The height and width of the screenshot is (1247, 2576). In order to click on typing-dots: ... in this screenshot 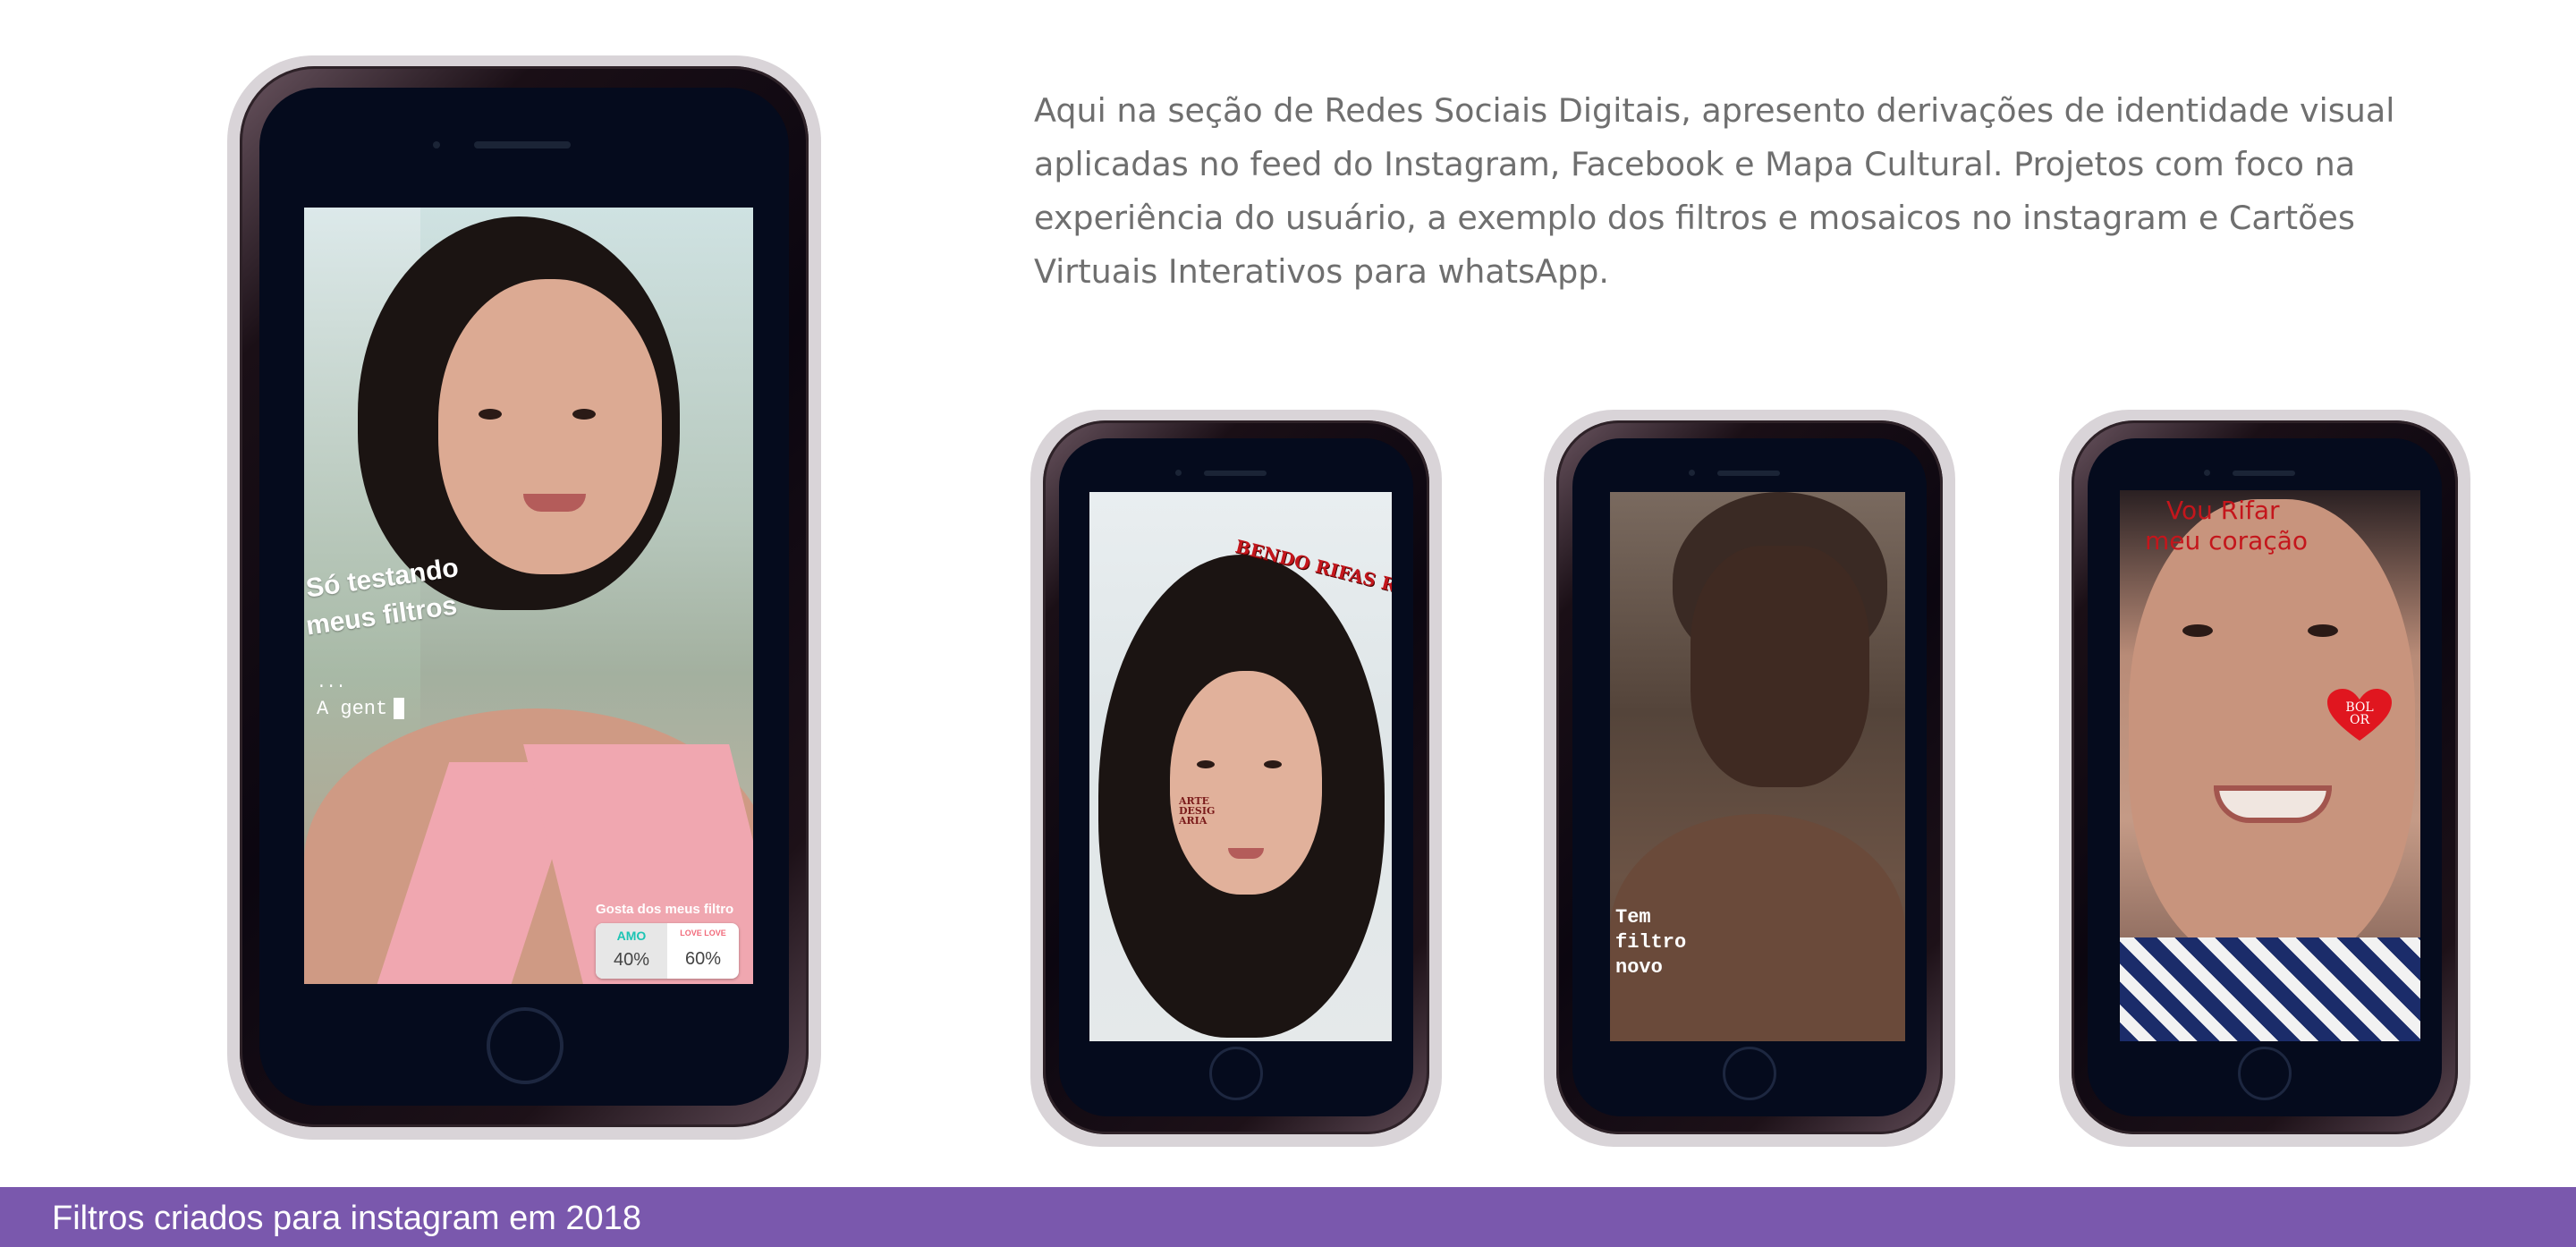, I will do `click(331, 683)`.